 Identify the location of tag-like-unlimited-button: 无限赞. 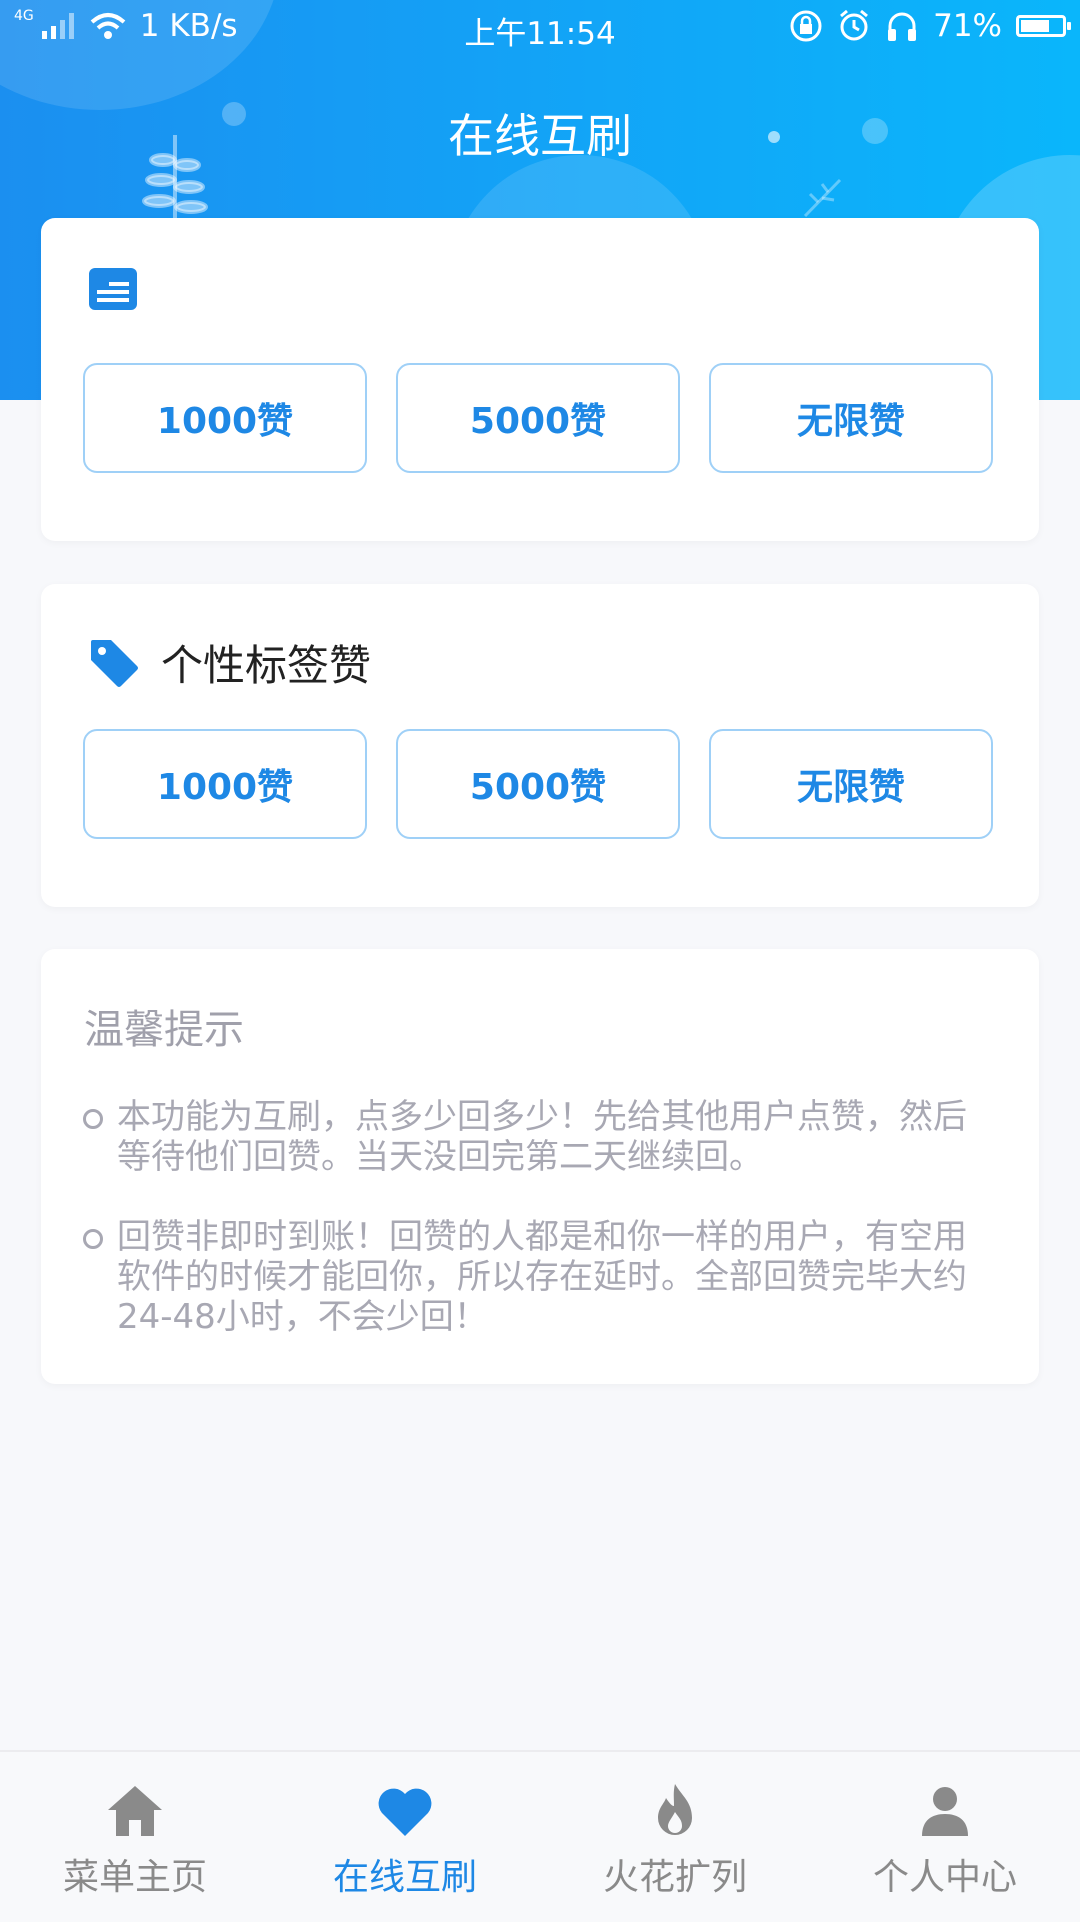
(851, 784).